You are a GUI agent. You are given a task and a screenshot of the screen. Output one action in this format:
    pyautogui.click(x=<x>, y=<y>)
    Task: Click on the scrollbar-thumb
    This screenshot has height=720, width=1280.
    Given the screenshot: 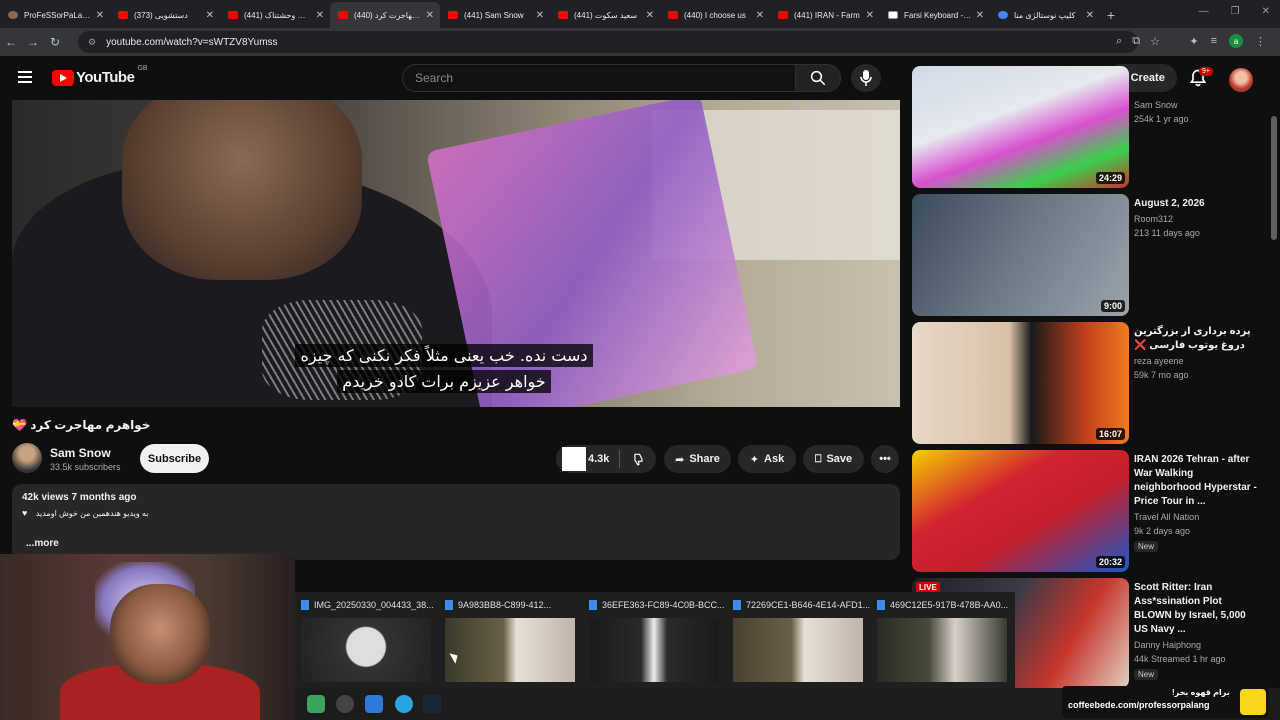 What is the action you would take?
    pyautogui.click(x=1274, y=178)
    